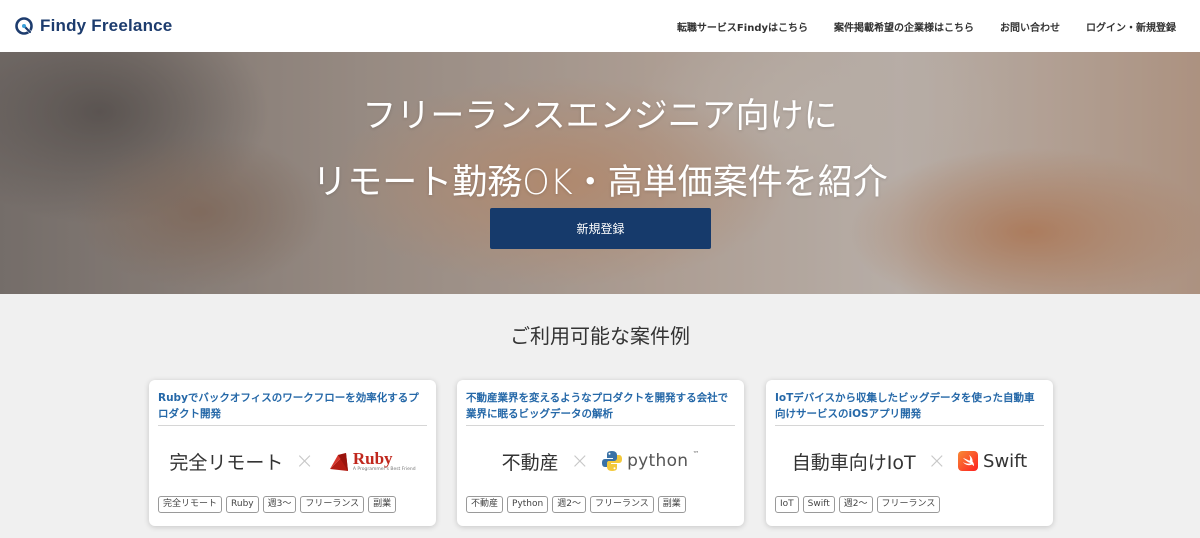 This screenshot has height=538, width=1200. What do you see at coordinates (372, 458) in the screenshot?
I see `ruby-word: Ruby` at bounding box center [372, 458].